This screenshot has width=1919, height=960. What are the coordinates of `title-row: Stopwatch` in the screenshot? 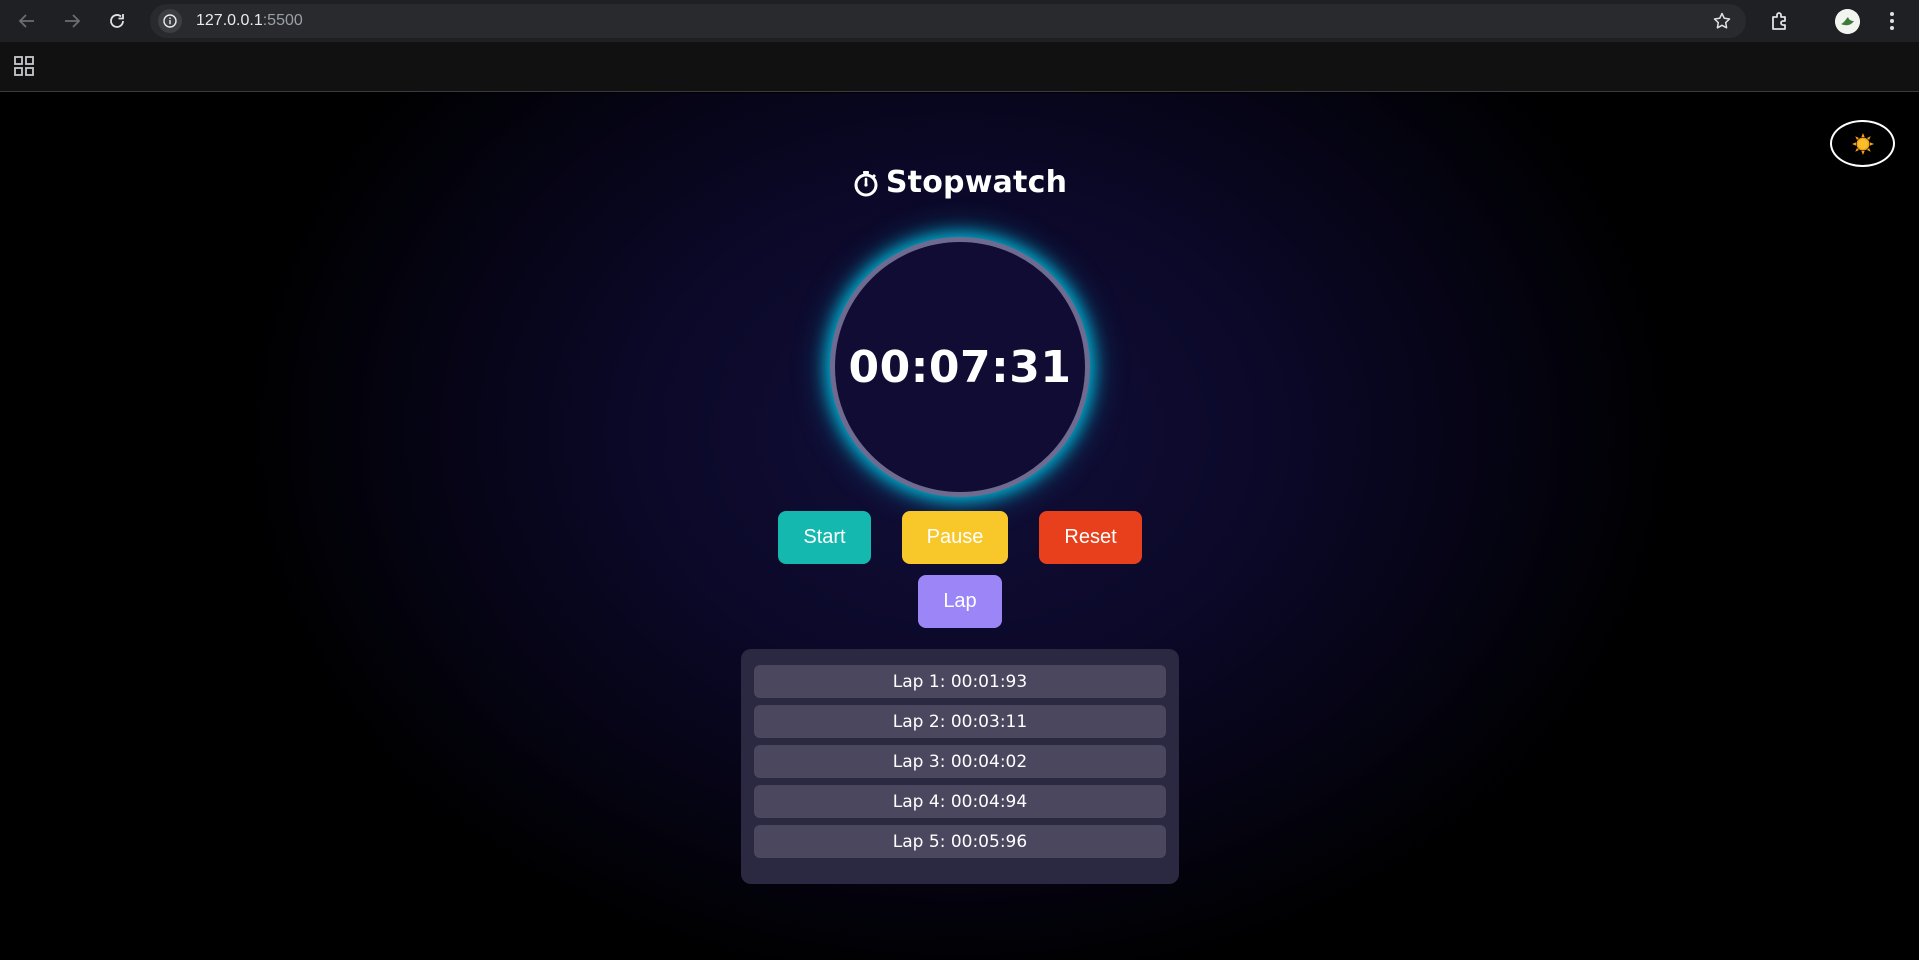 It's located at (959, 182).